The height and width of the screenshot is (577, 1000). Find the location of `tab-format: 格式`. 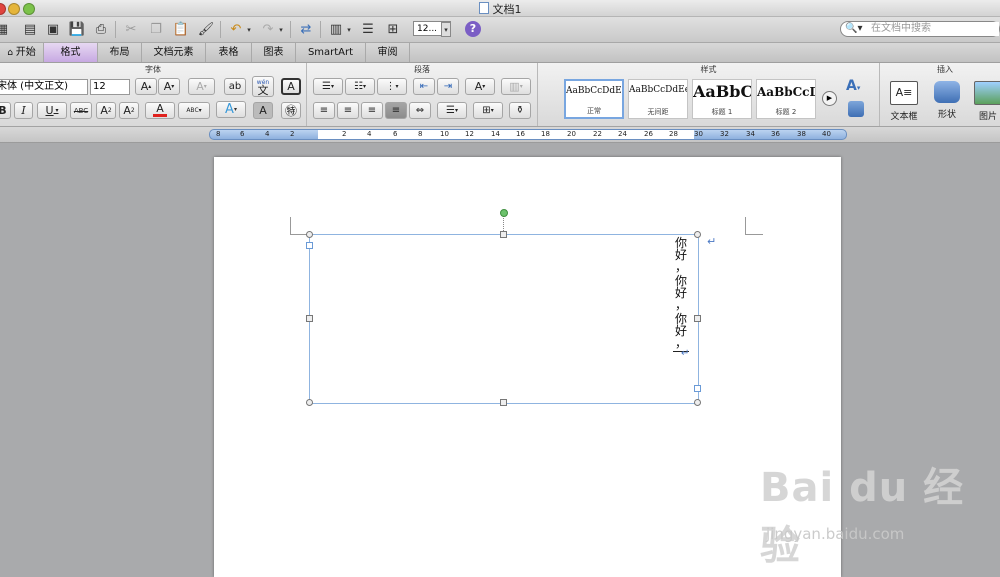

tab-format: 格式 is located at coordinates (71, 52).